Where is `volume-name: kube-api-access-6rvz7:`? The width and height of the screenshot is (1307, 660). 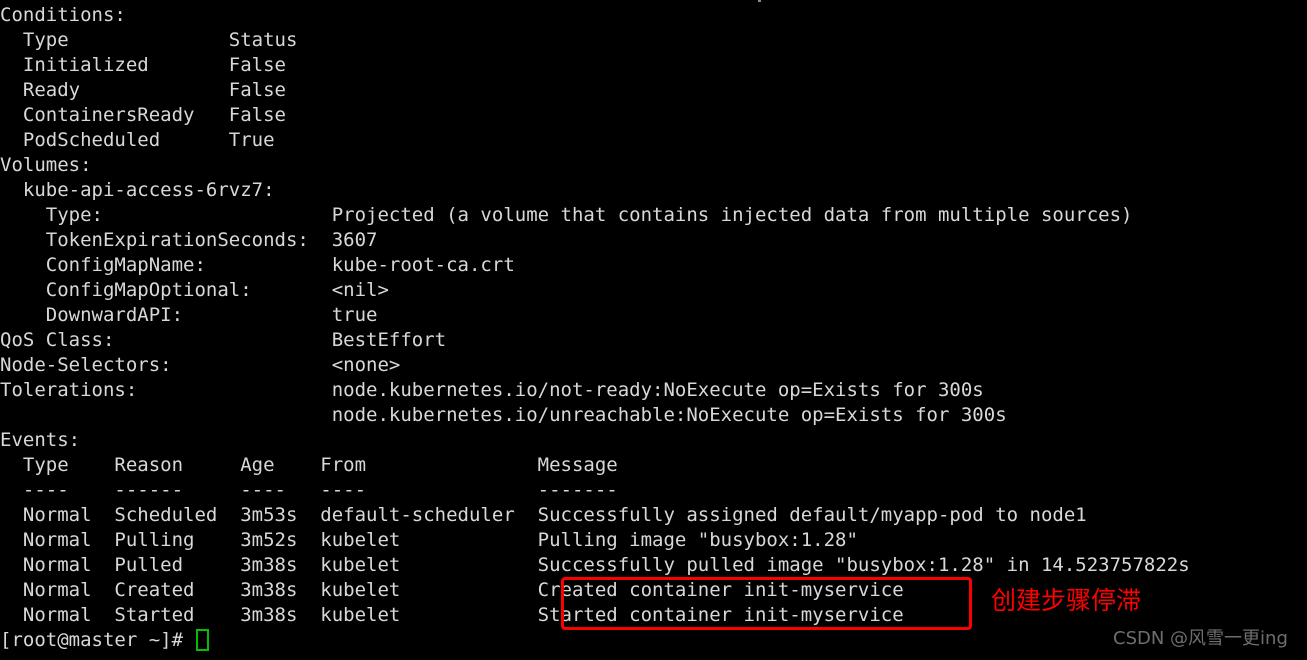
volume-name: kube-api-access-6rvz7: is located at coordinates (137, 190).